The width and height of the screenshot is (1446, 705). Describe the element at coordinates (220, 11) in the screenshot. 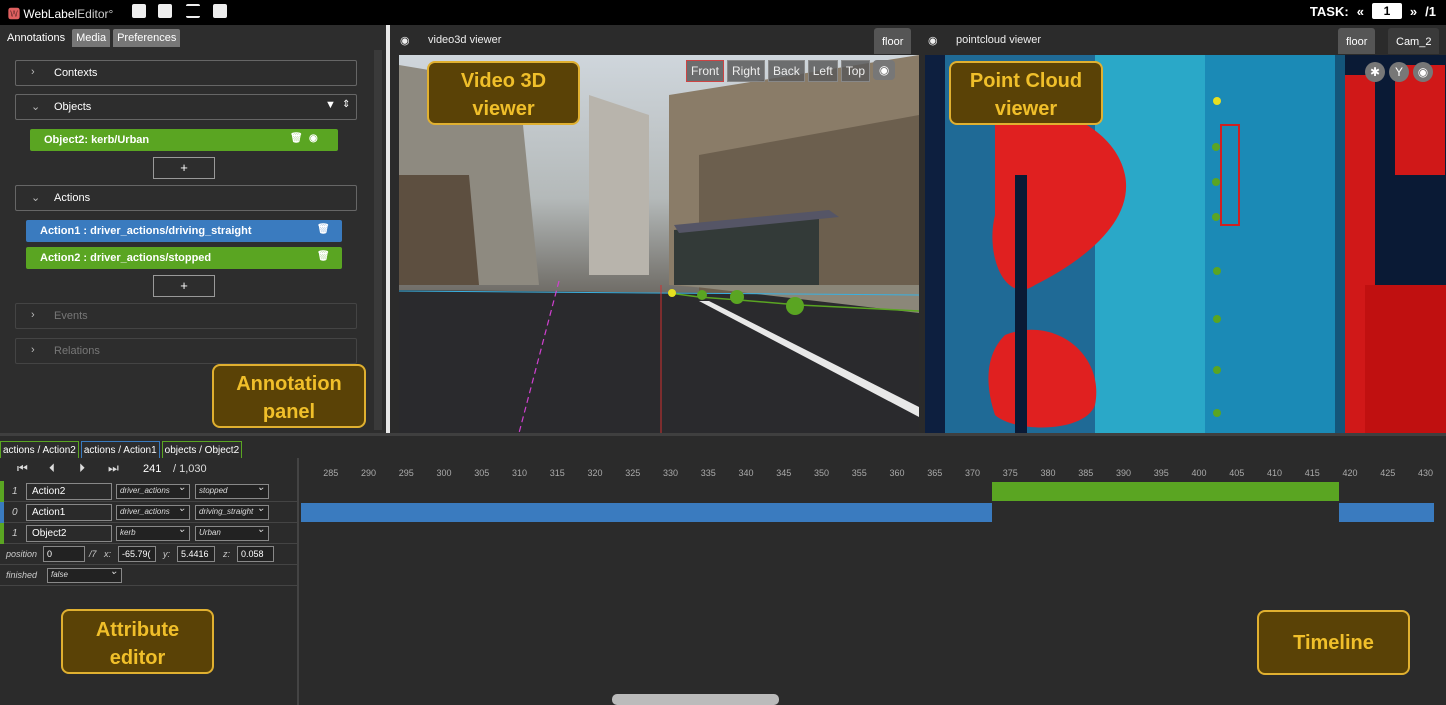

I see `notes-icon` at that location.